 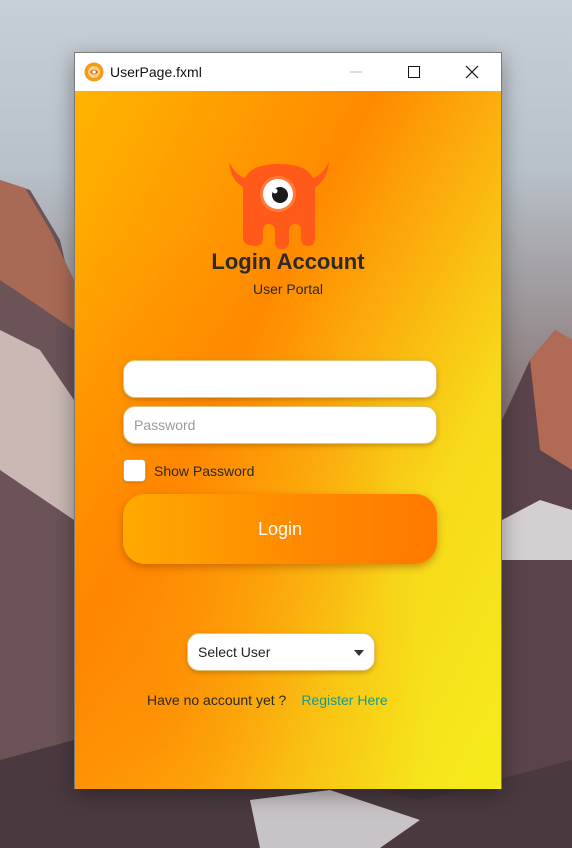 I want to click on page-title: Login Account, so click(x=288, y=261).